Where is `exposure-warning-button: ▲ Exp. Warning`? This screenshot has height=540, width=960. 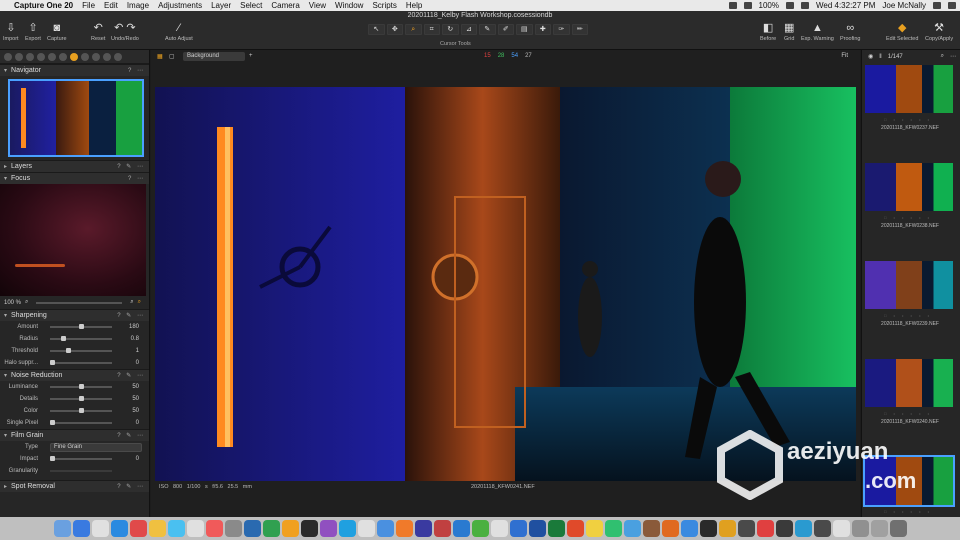
exposure-warning-button: ▲ Exp. Warning is located at coordinates (817, 33).